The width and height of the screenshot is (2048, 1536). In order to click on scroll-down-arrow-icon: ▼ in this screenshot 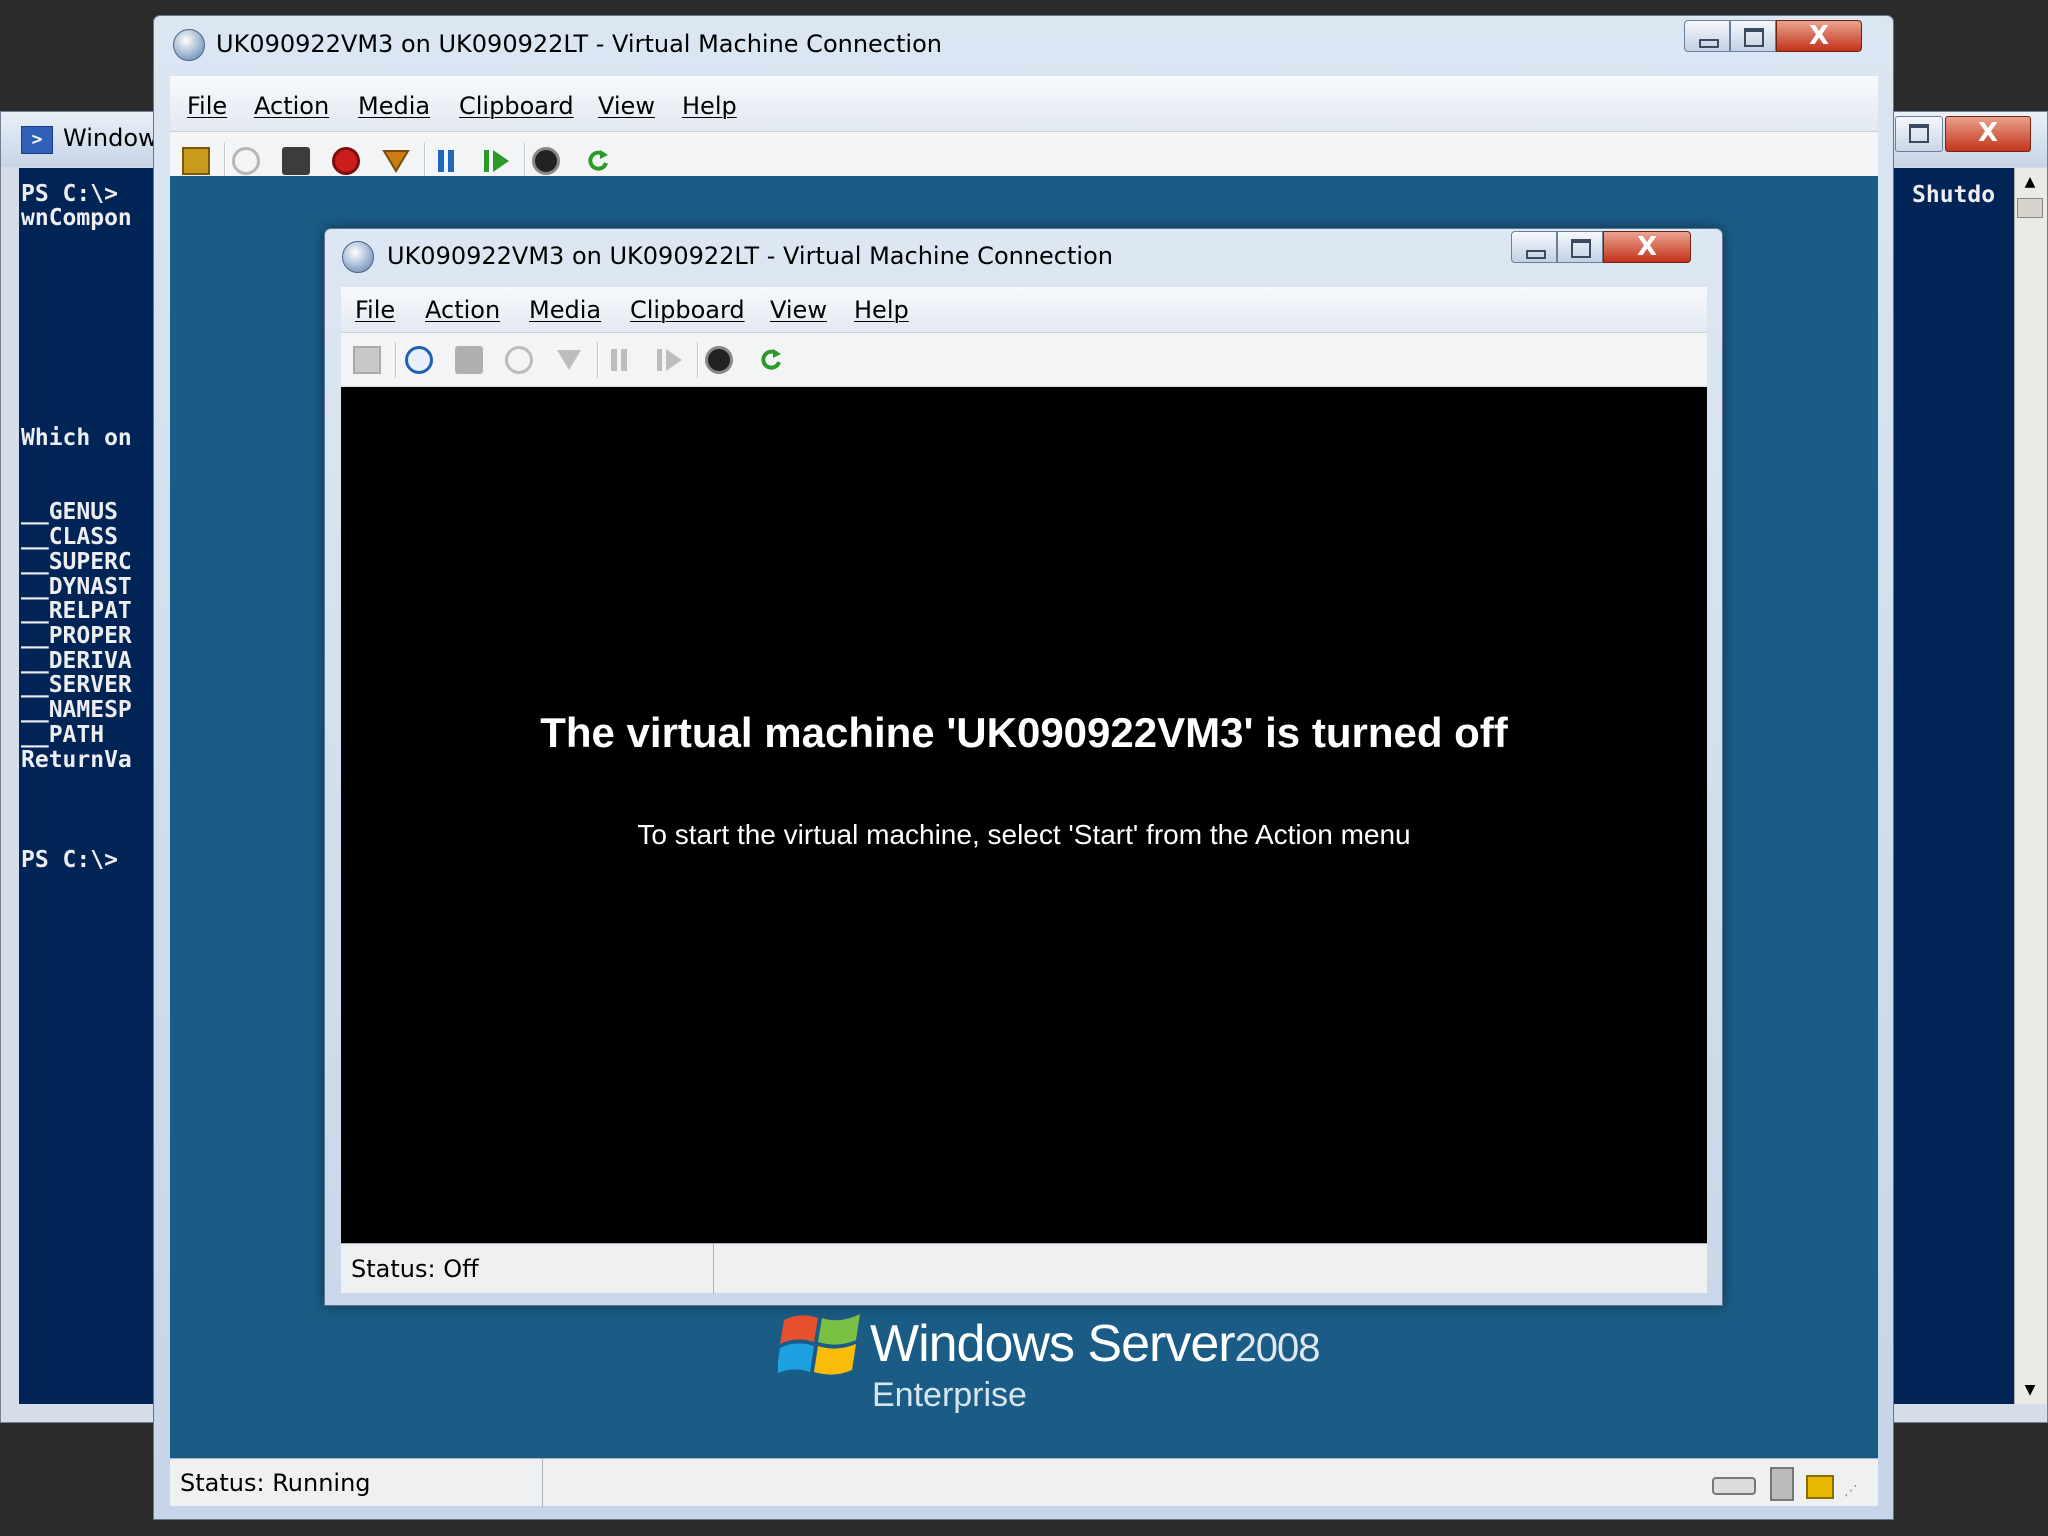, I will do `click(2030, 1390)`.